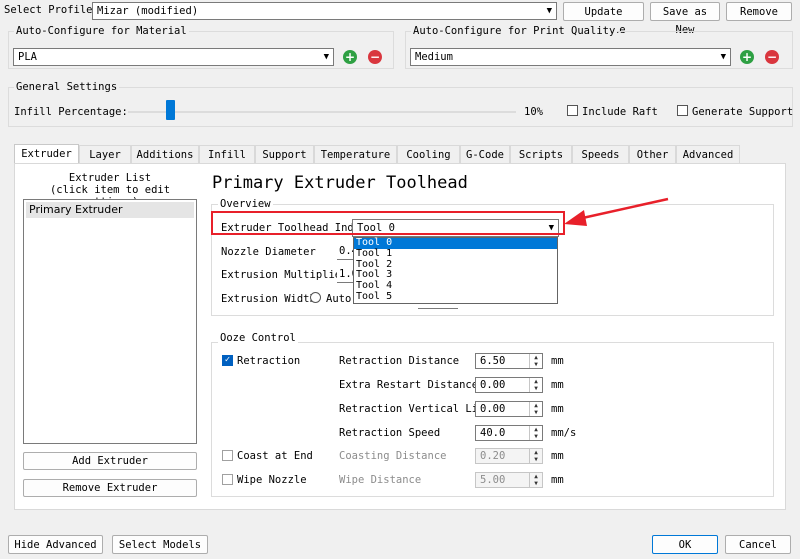 The width and height of the screenshot is (800, 559). I want to click on list-item: Primary Extruder, so click(110, 210).